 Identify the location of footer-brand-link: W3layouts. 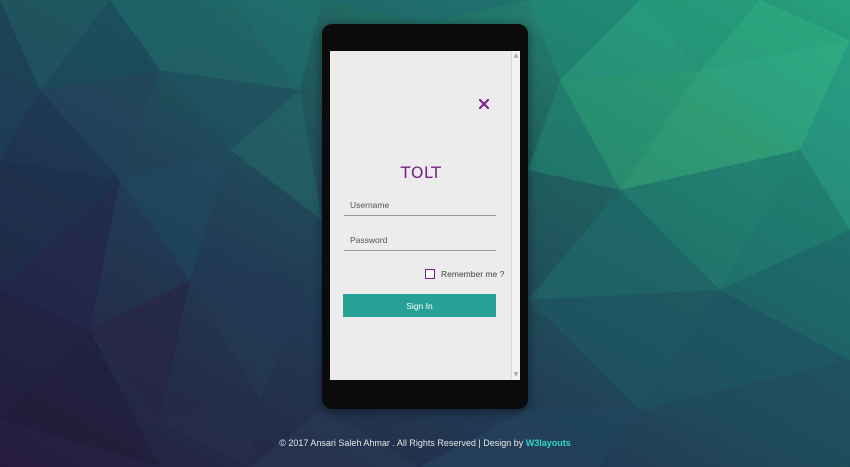
(548, 443).